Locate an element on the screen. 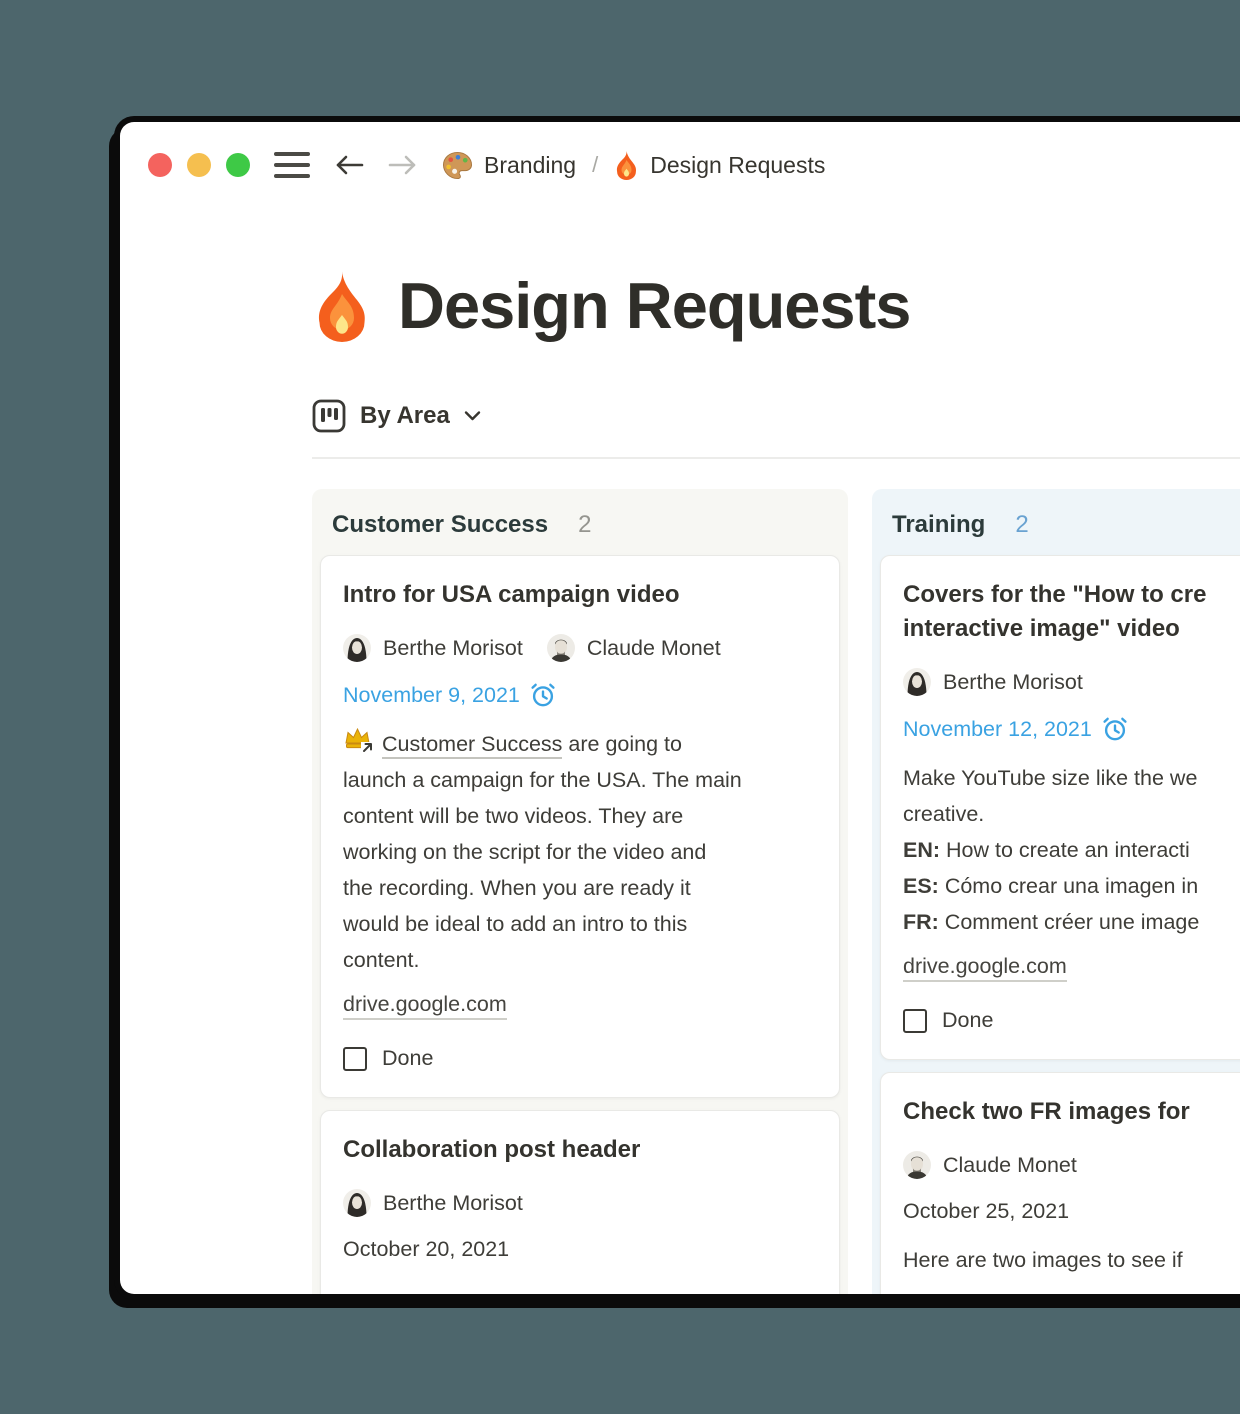 The image size is (1240, 1414). zoom-button is located at coordinates (238, 165).